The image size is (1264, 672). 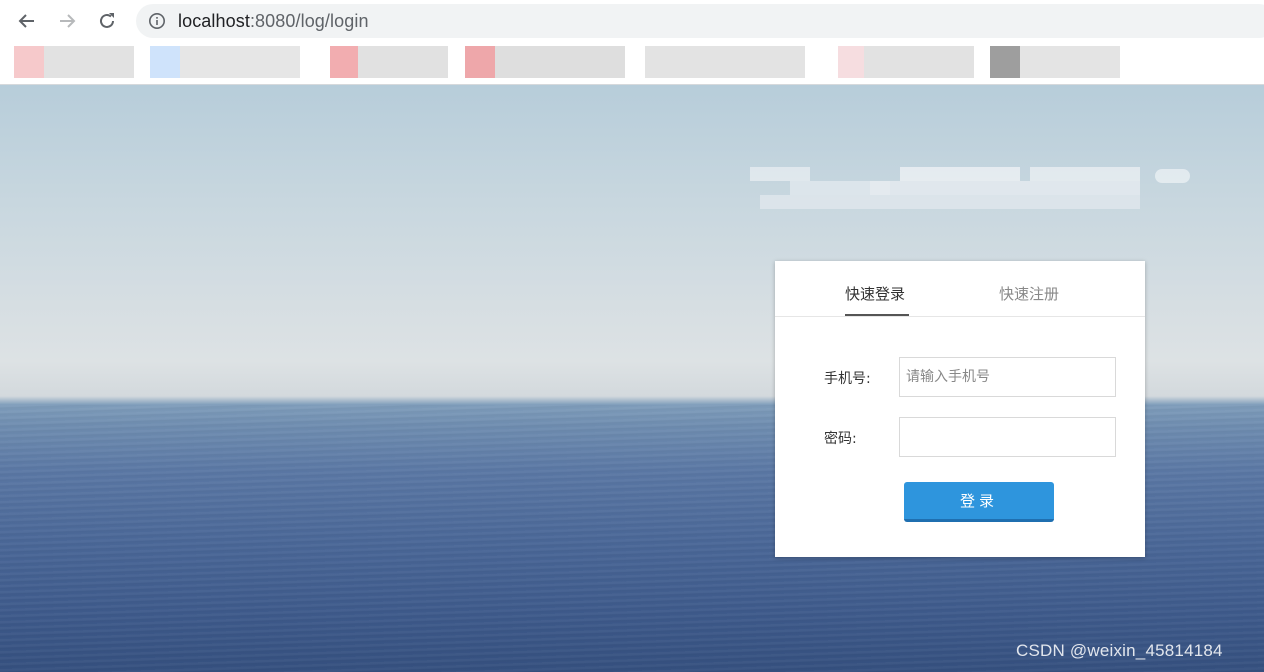 I want to click on tab-quick-register: 快速注册, so click(x=1029, y=294).